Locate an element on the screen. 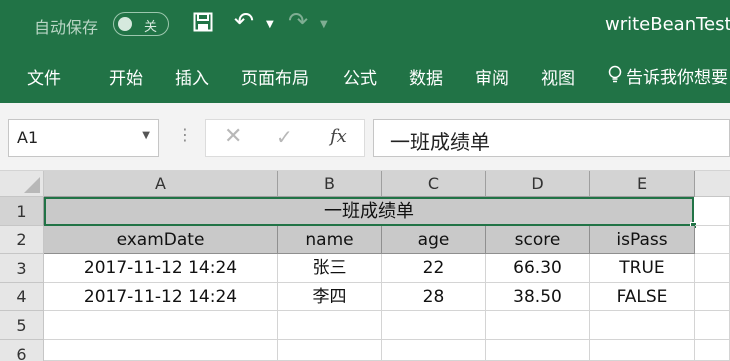 The width and height of the screenshot is (730, 361). row-header-5: 5 is located at coordinates (22, 325).